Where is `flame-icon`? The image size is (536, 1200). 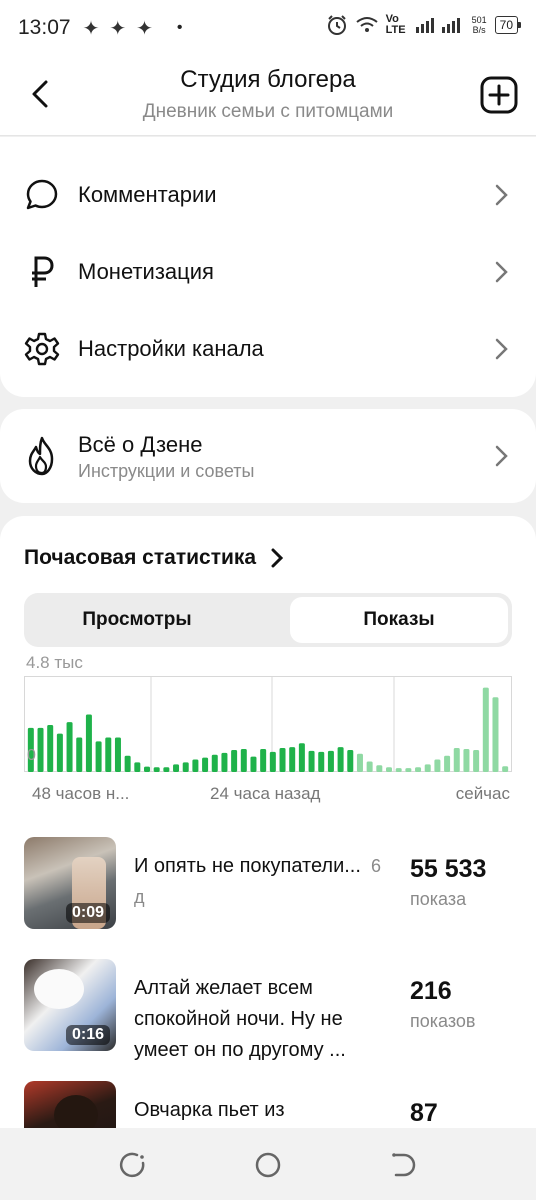
flame-icon is located at coordinates (42, 458).